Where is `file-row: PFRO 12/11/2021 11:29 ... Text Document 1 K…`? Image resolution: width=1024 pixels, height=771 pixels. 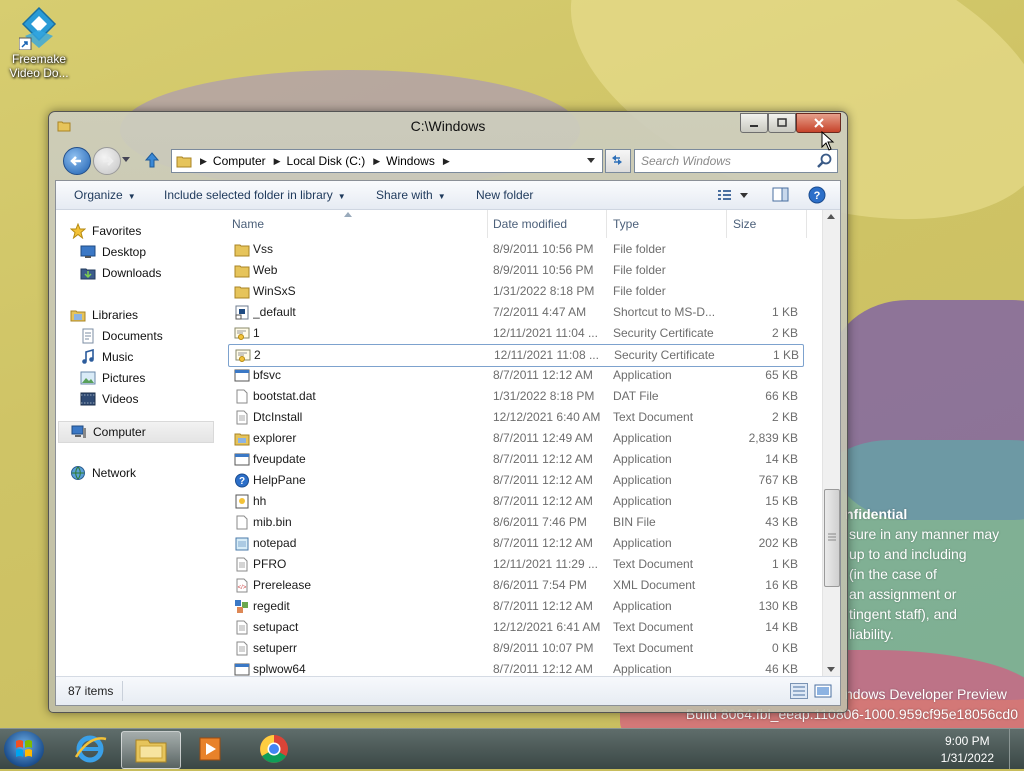
file-row: PFRO 12/11/2021 11:29 ... Text Document 1 K… is located at coordinates (515, 564).